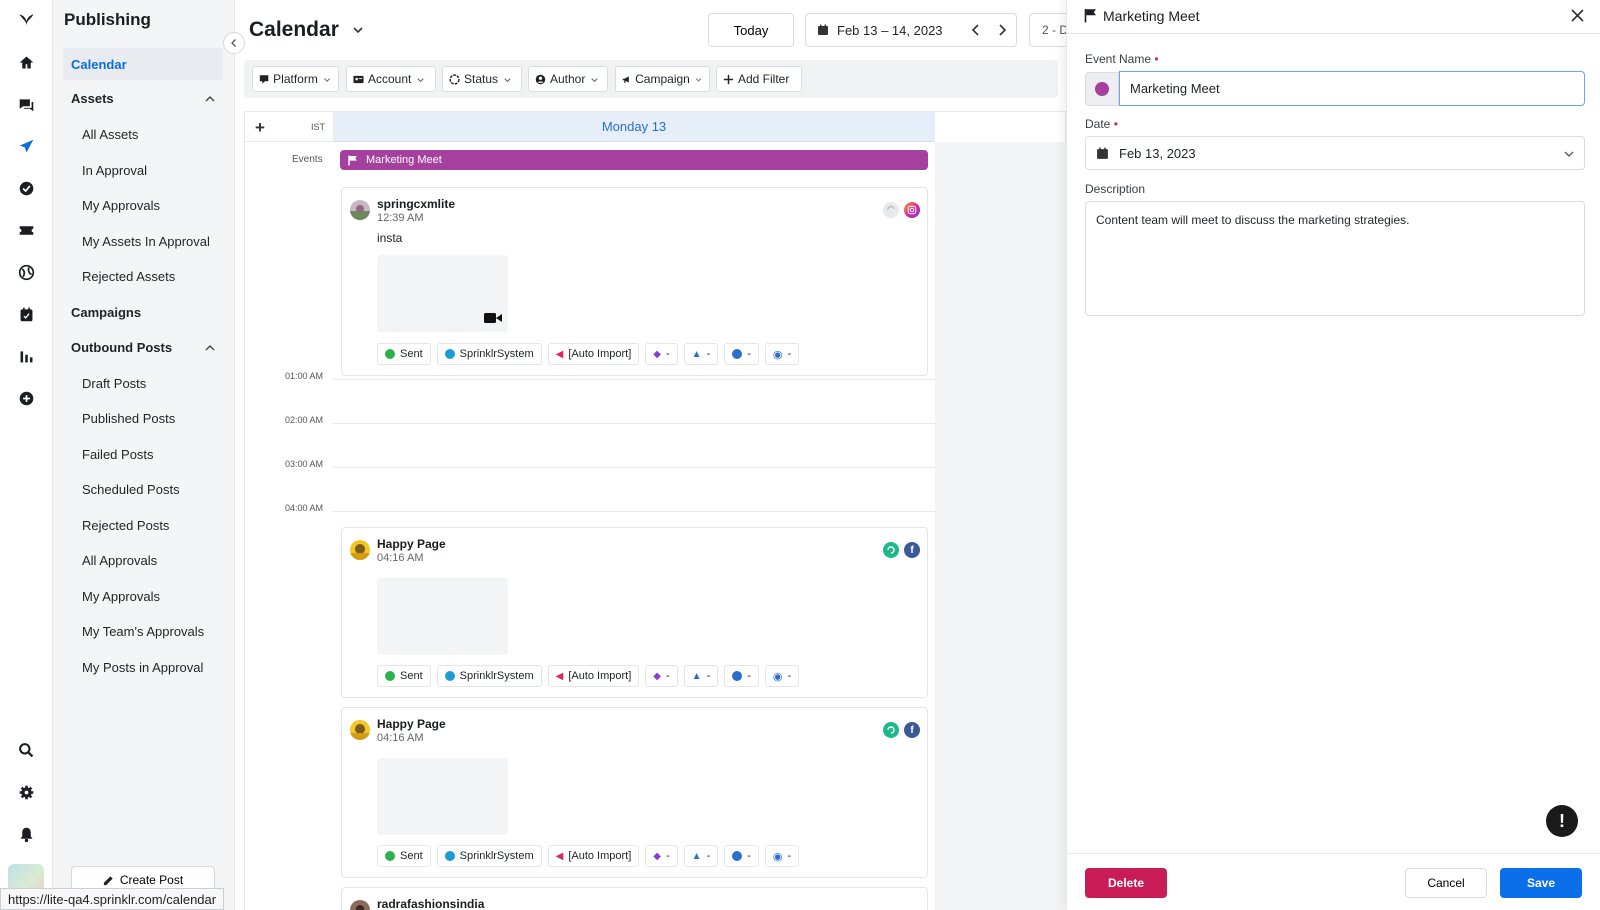 This screenshot has height=910, width=1600. What do you see at coordinates (482, 79) in the screenshot?
I see `filter-status: Status` at bounding box center [482, 79].